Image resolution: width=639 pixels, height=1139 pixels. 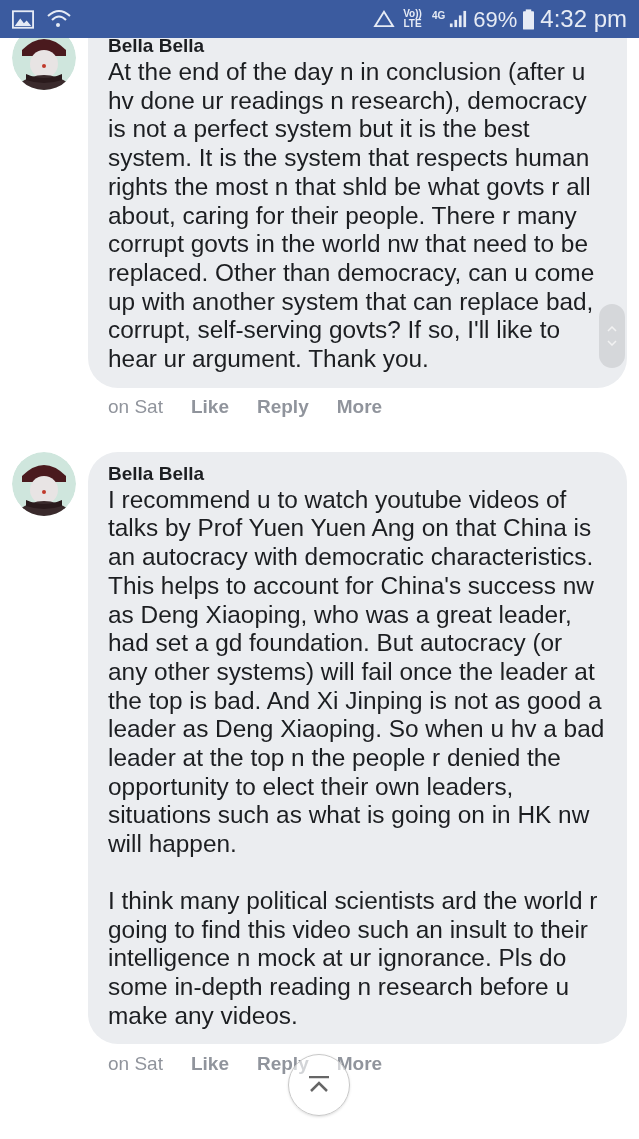 I want to click on image-icon, so click(x=23, y=19).